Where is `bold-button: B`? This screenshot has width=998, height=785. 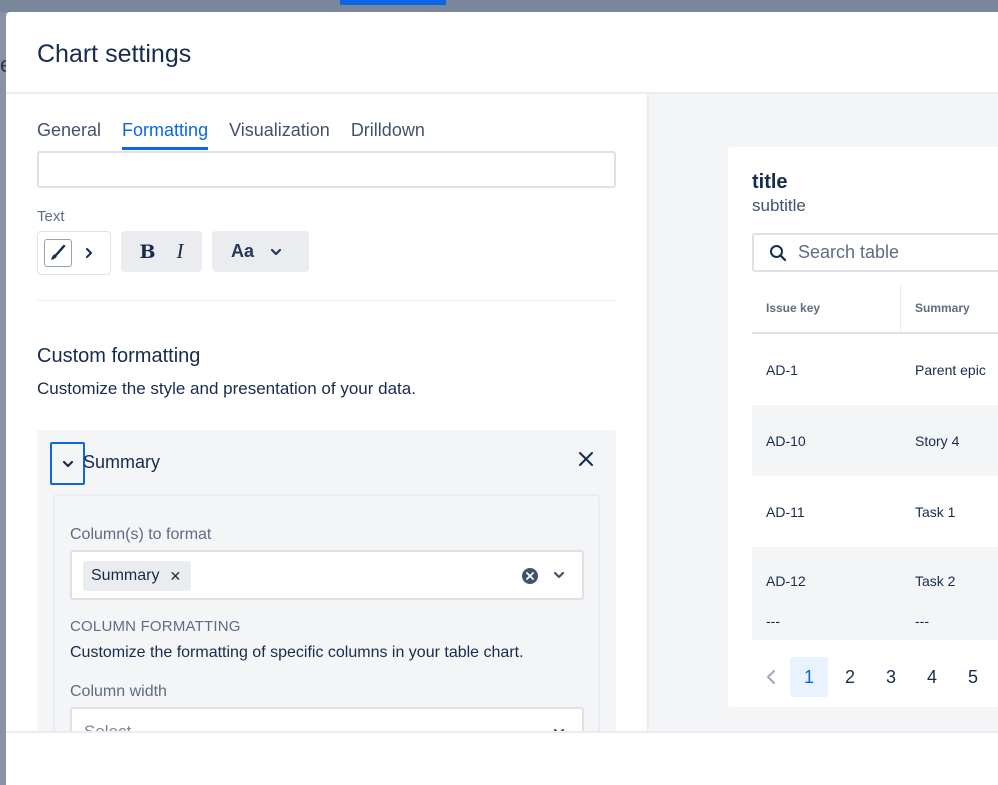 bold-button: B is located at coordinates (147, 252).